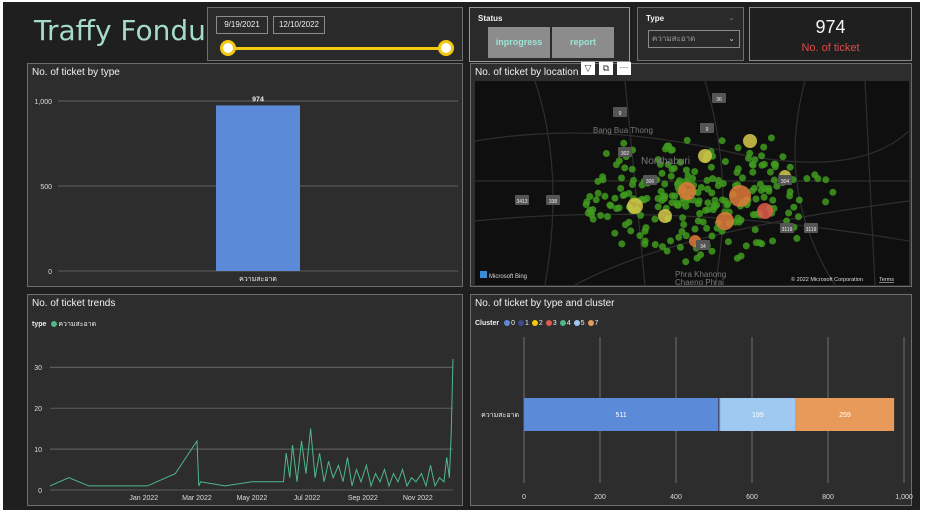 Image resolution: width=940 pixels, height=516 pixels. Describe the element at coordinates (299, 25) in the screenshot. I see `end-date-input: 12/10/2022` at that location.